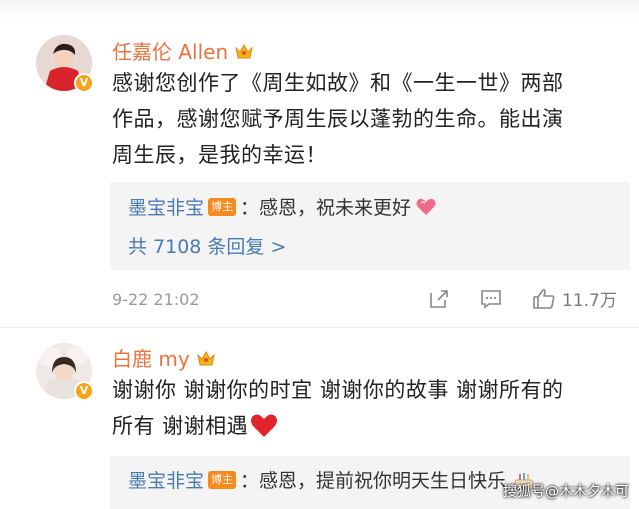 Image resolution: width=639 pixels, height=509 pixels. I want to click on reply-count-link: 共 7108 条回复 >, so click(207, 245).